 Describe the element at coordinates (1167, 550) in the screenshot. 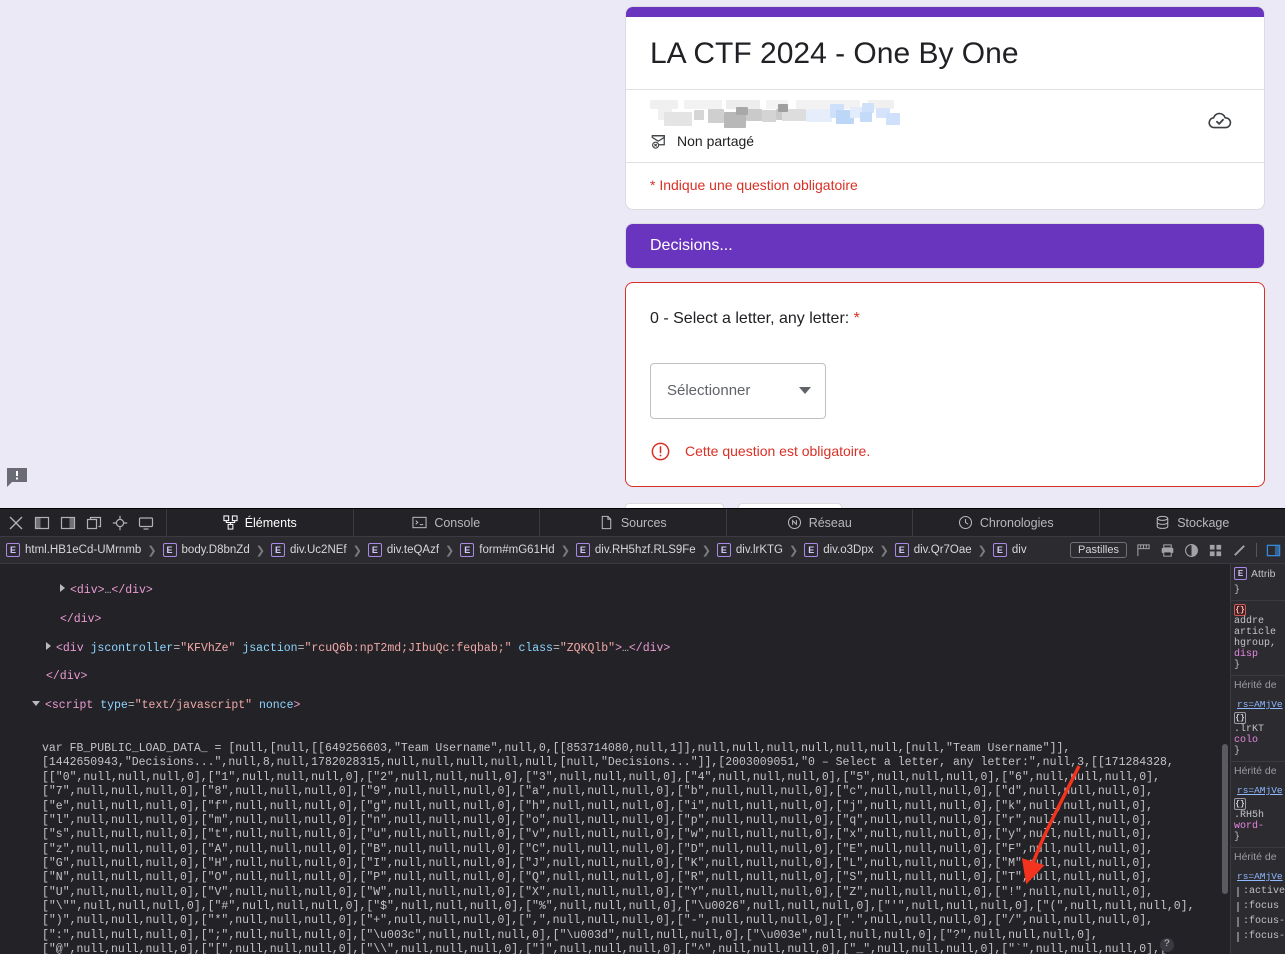

I see `print-icon` at that location.